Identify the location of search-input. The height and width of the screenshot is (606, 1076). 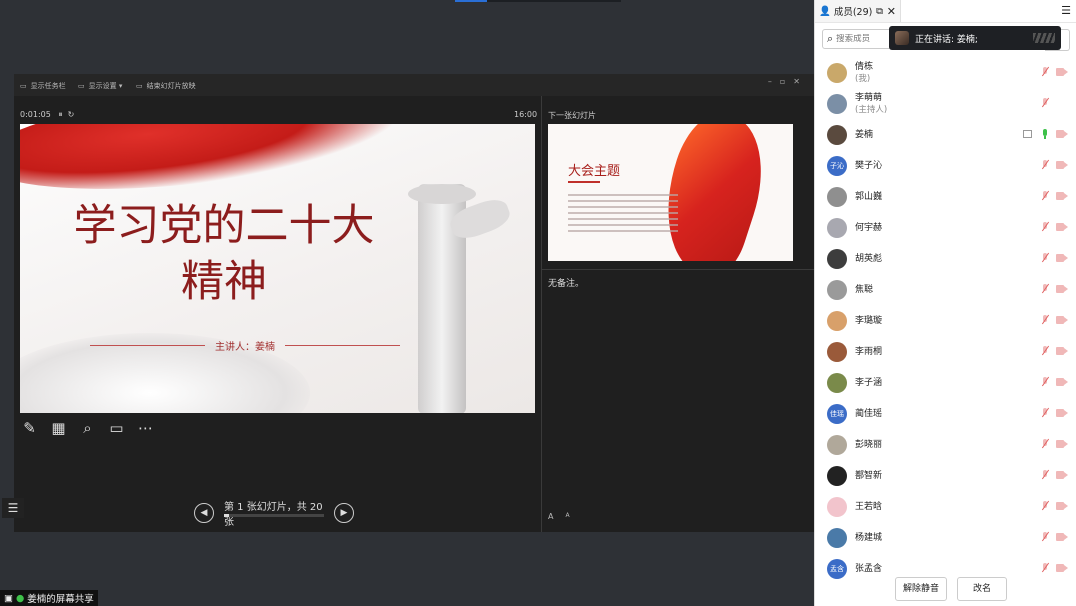
(861, 39).